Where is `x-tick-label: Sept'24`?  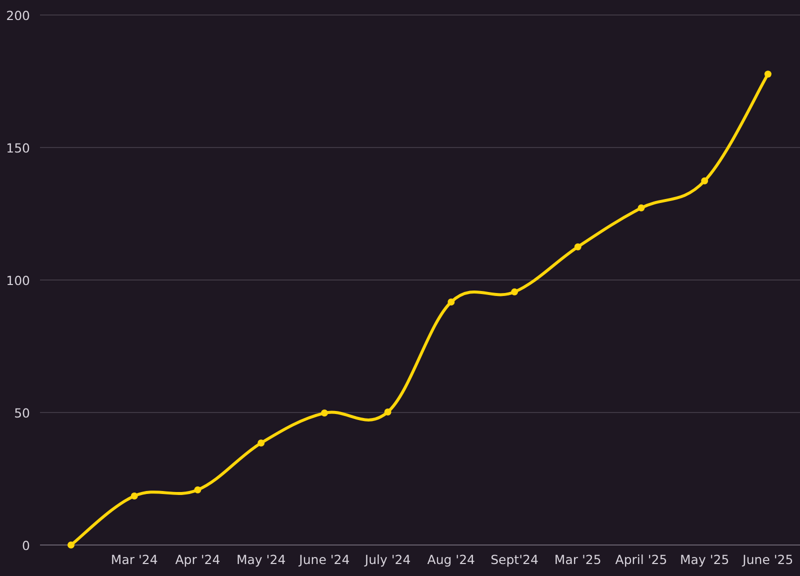
x-tick-label: Sept'24 is located at coordinates (514, 559).